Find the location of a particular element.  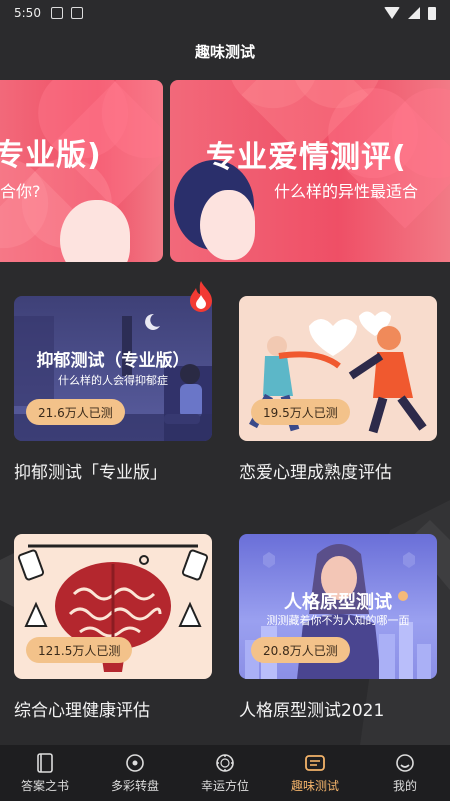

nav-label: 答案之书 is located at coordinates (44, 785).